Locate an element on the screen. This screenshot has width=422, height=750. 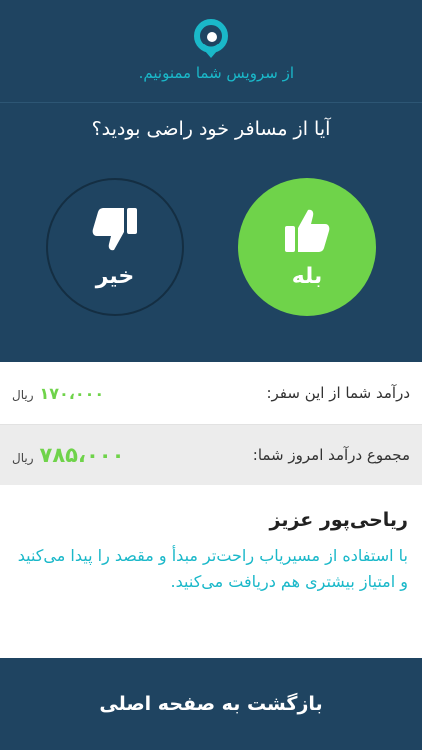
back-home-button: بازگشت به صفحه اصلی is located at coordinates (211, 704).